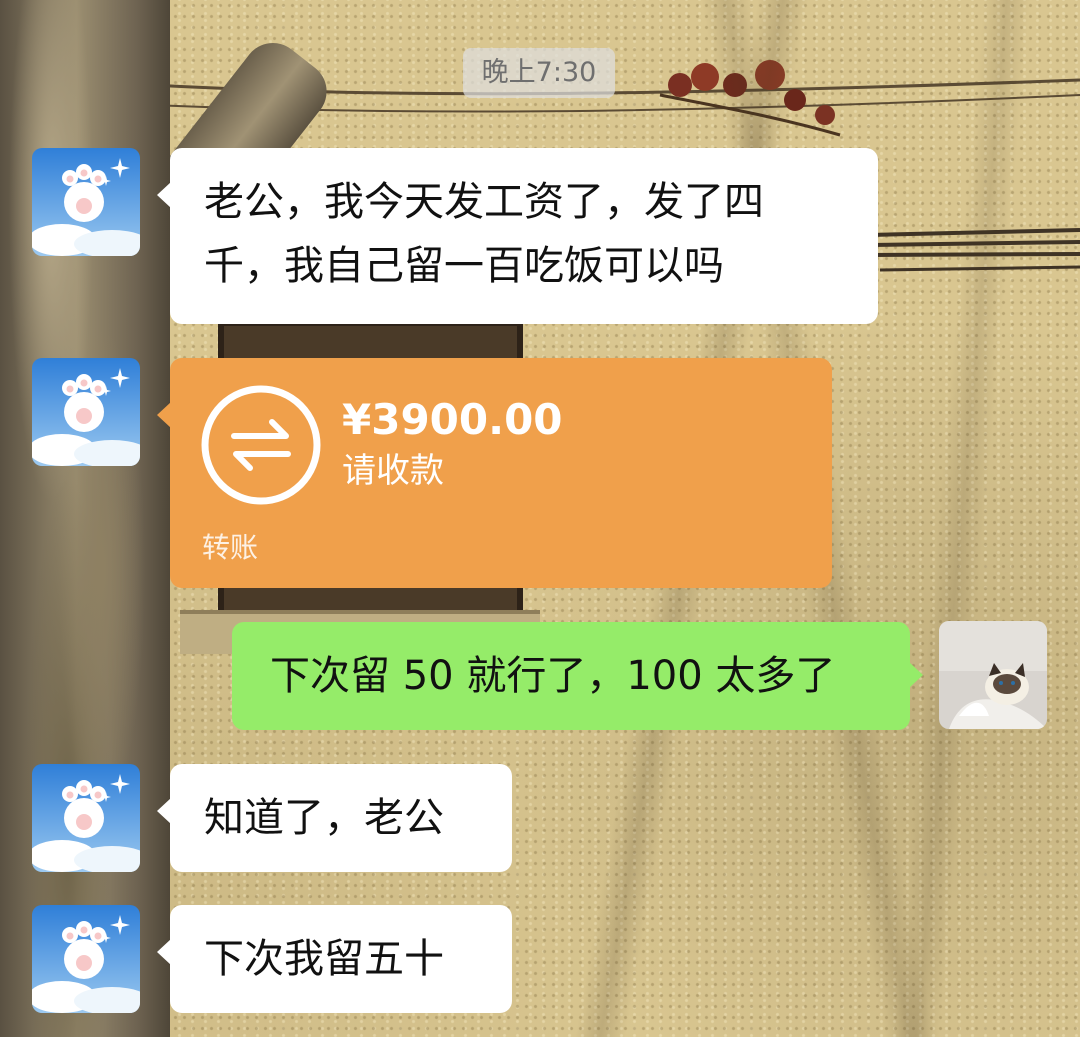 This screenshot has height=1037, width=1080. I want to click on message-bubble-incoming: 老公，我今天发工资了，发了四 千，我自己留一百吃饭可以吗, so click(517, 236).